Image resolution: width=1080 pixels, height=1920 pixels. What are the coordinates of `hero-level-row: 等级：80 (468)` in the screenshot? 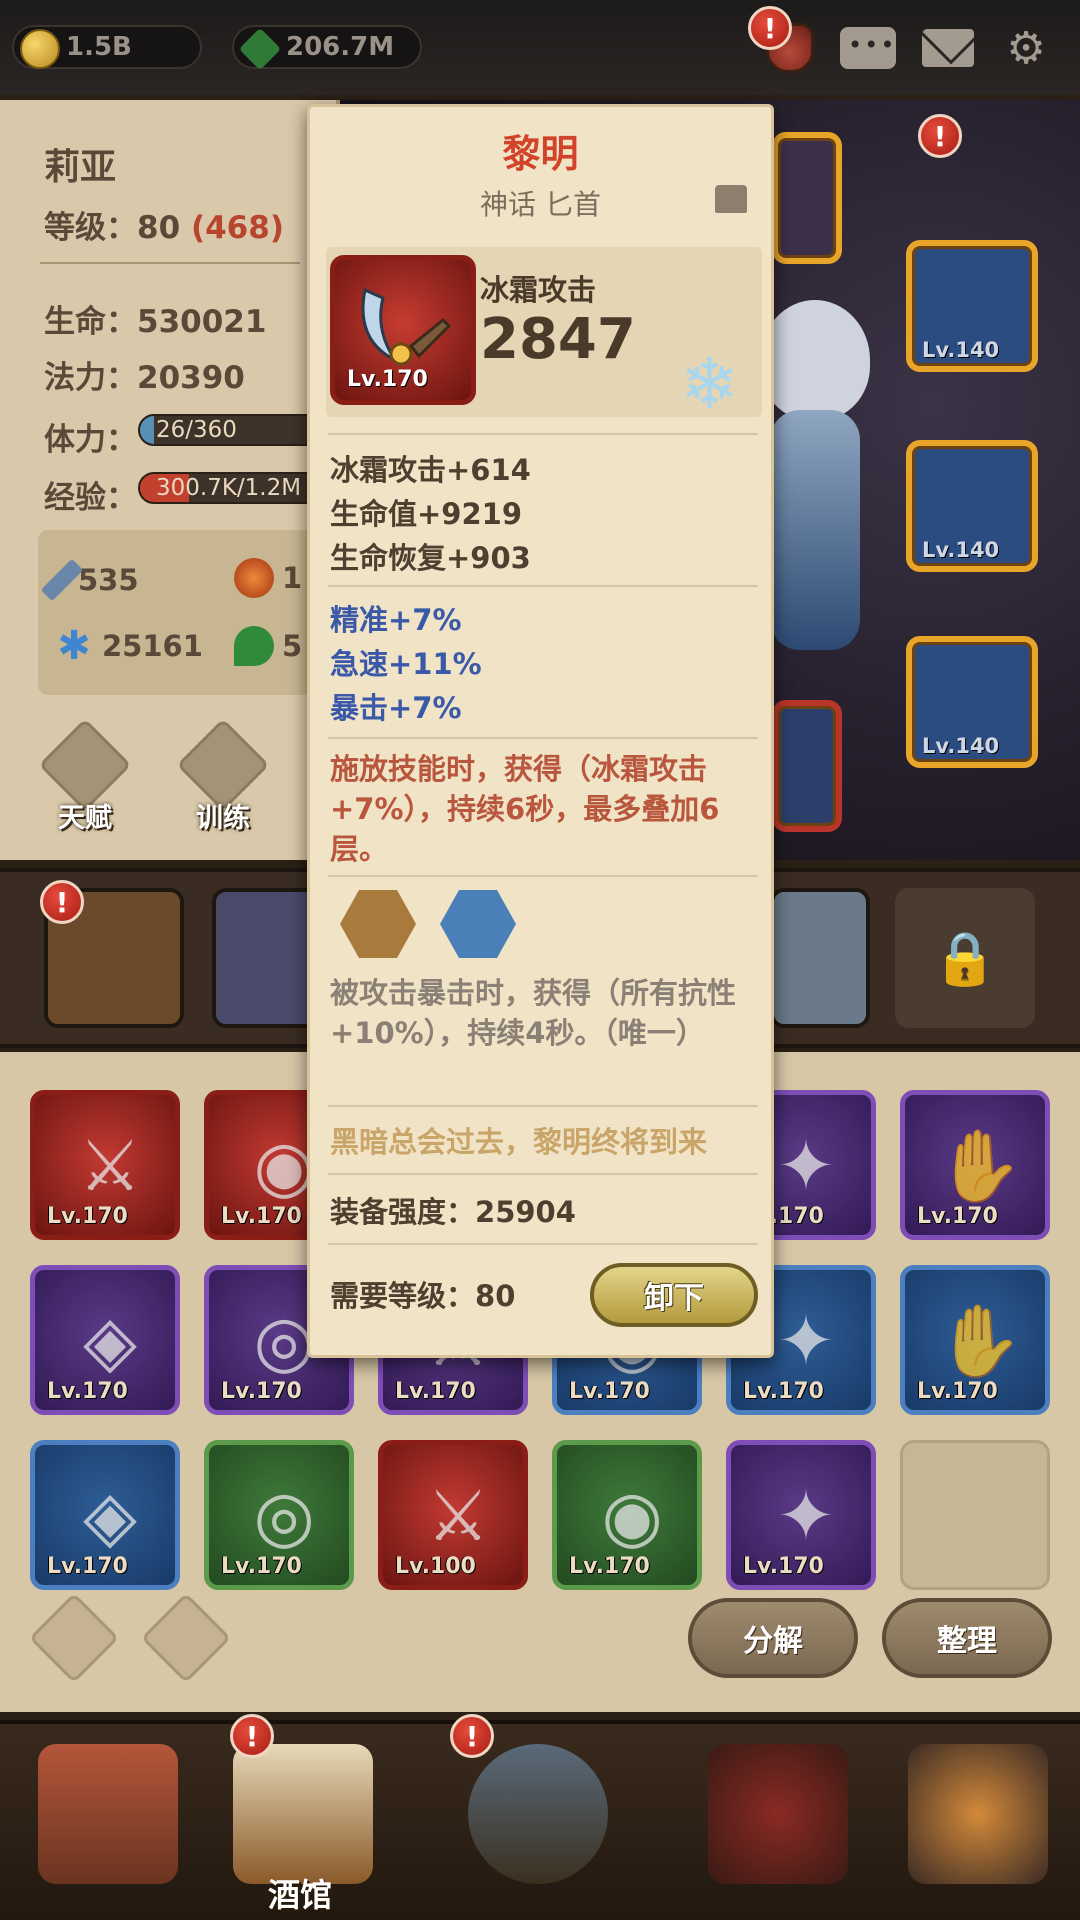 It's located at (164, 224).